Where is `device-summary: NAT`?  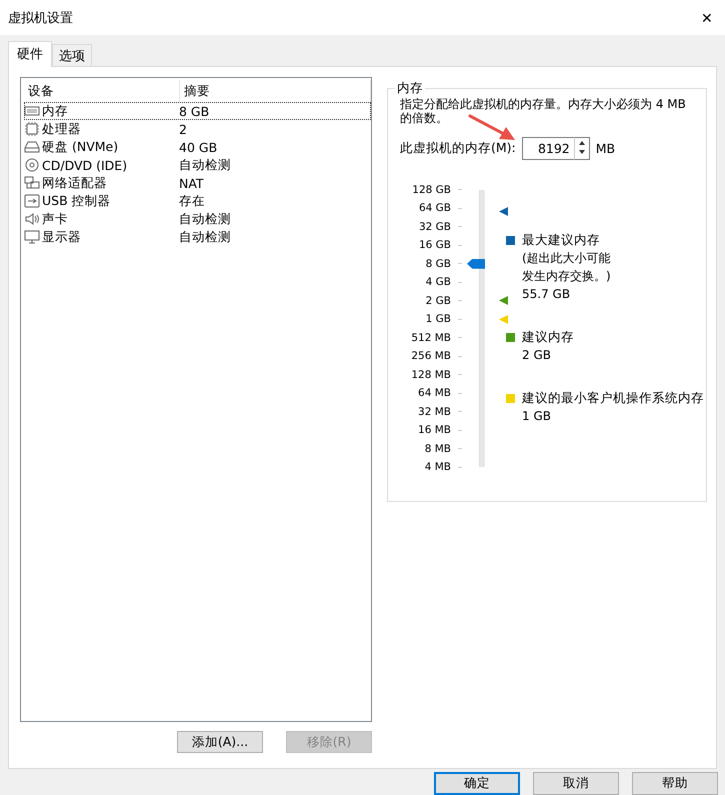
device-summary: NAT is located at coordinates (191, 183).